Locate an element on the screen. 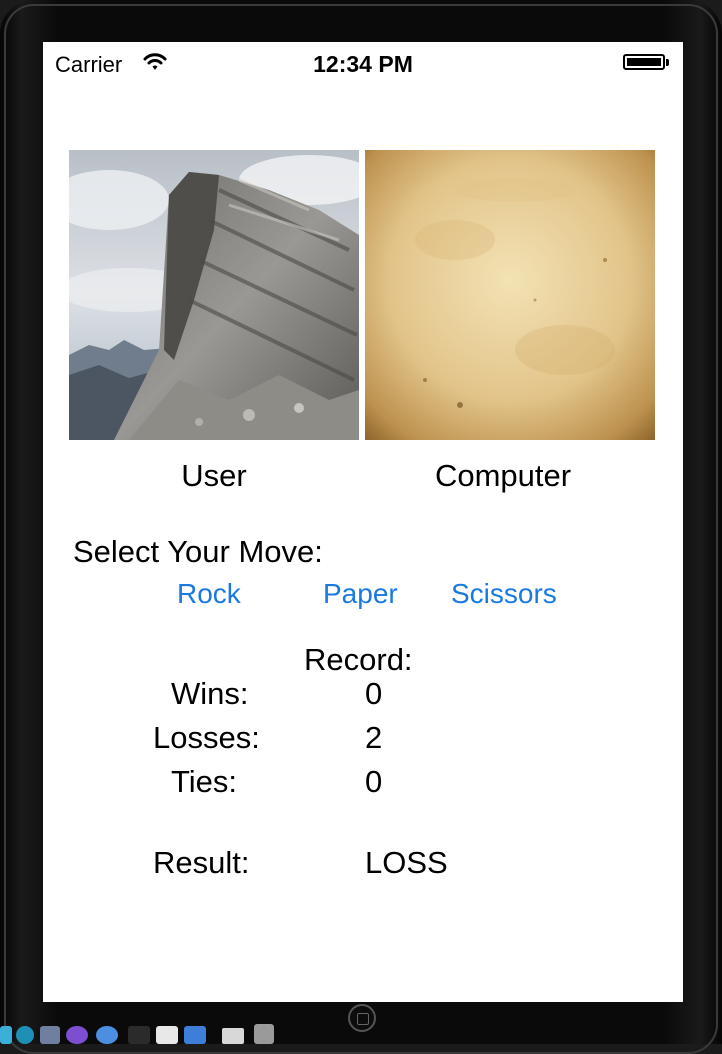 This screenshot has width=722, height=1054. rock-button: Rock is located at coordinates (209, 594).